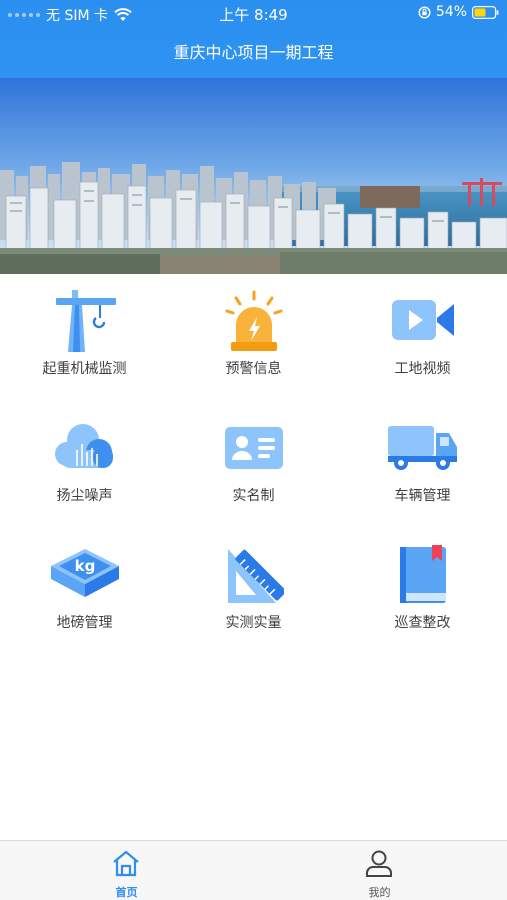  Describe the element at coordinates (422, 369) in the screenshot. I see `menu-label: 工地视频` at that location.